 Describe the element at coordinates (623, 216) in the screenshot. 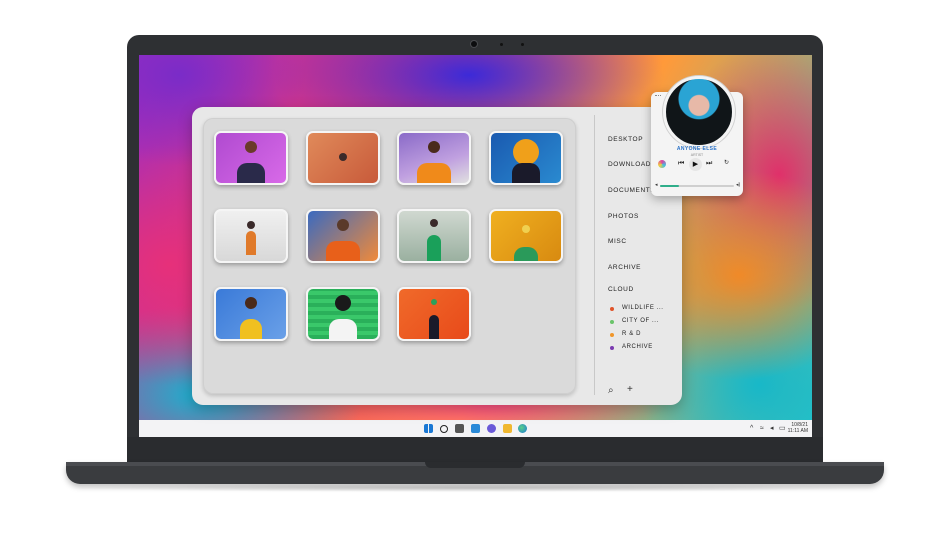

I see `nav-item-photos: PHOTOS` at that location.